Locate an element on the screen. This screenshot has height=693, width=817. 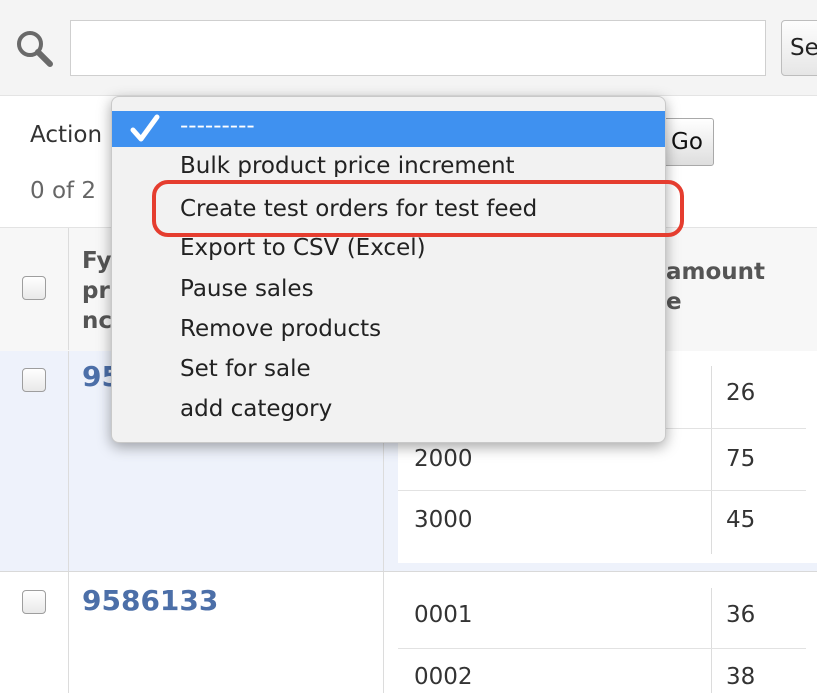
amount-header-line: e is located at coordinates (674, 302).